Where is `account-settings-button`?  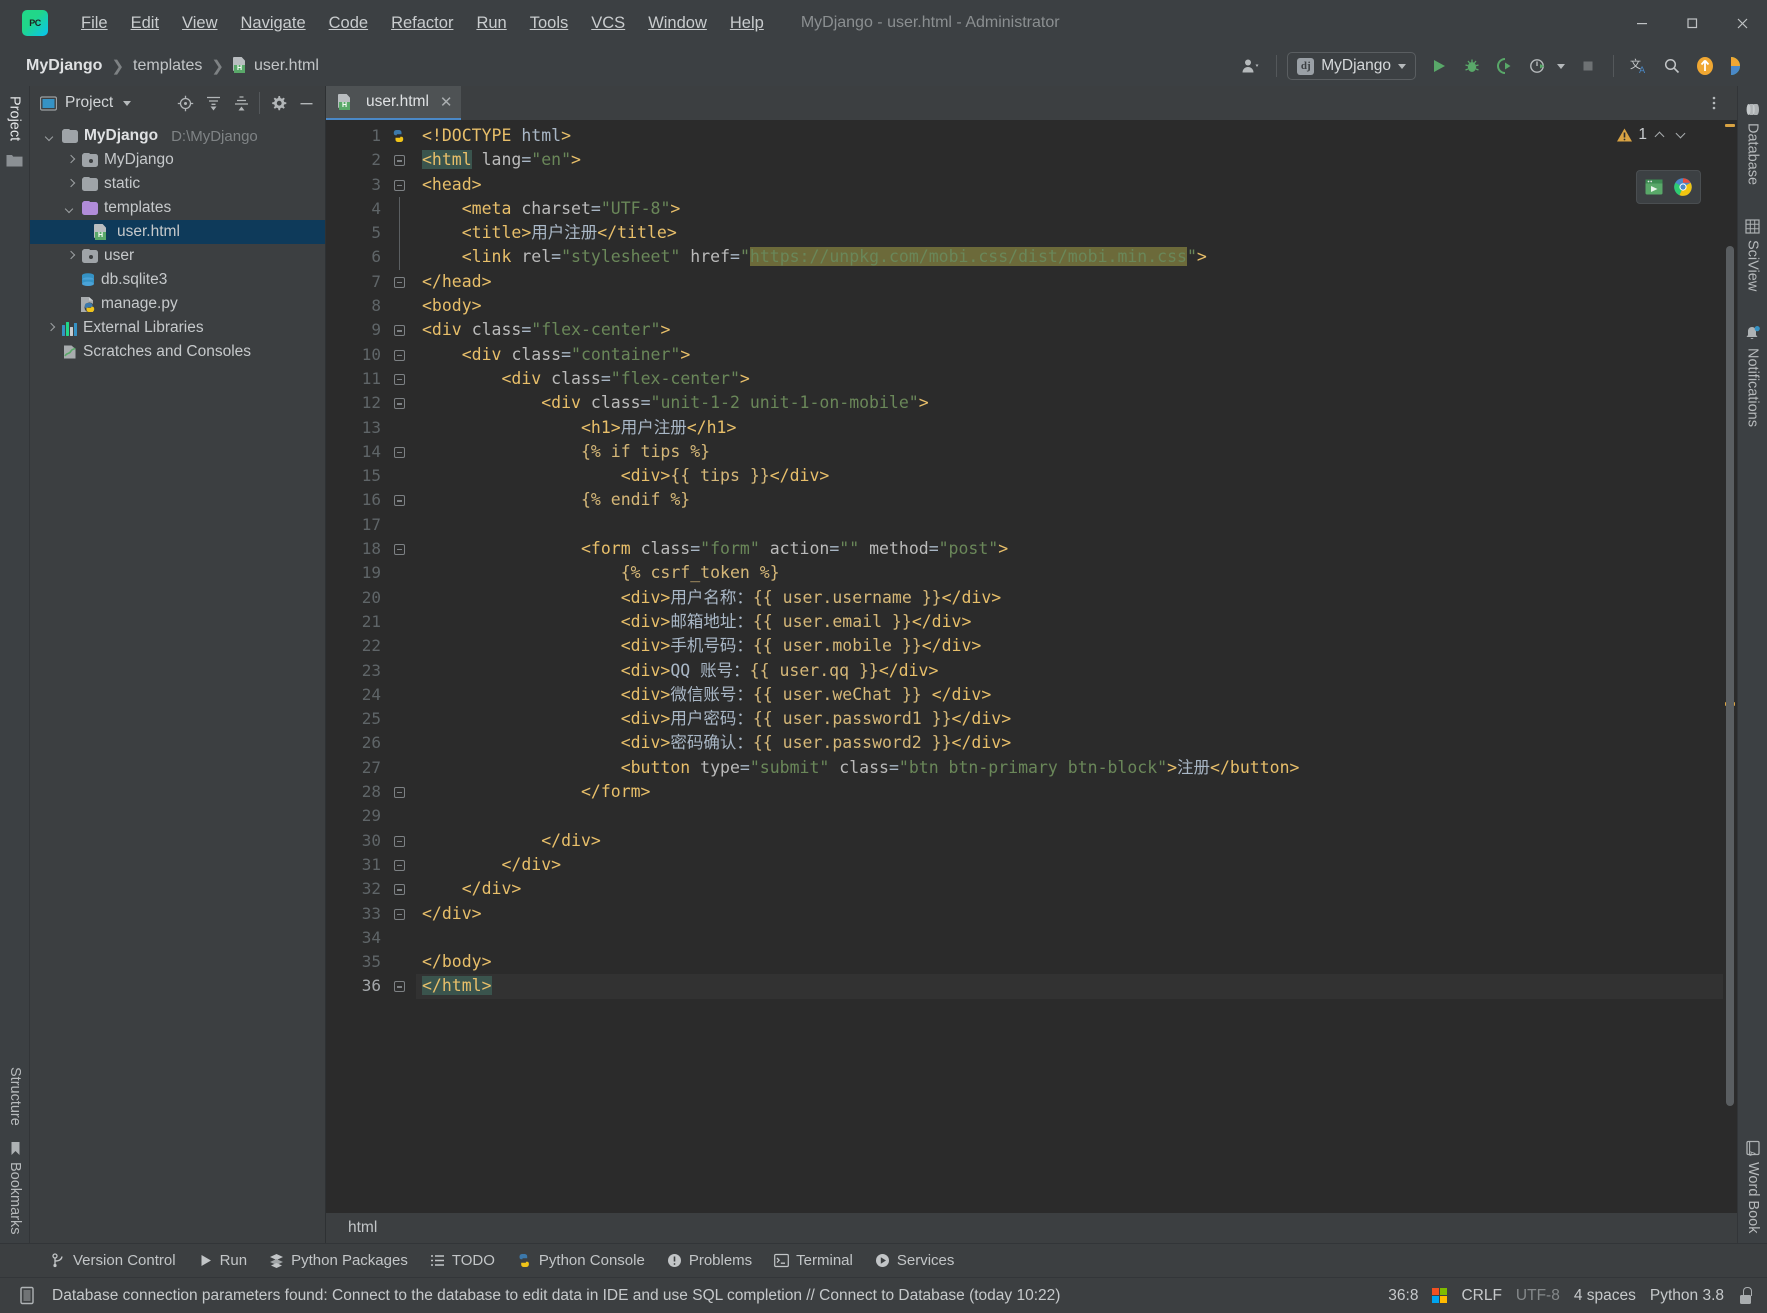 account-settings-button is located at coordinates (1251, 66).